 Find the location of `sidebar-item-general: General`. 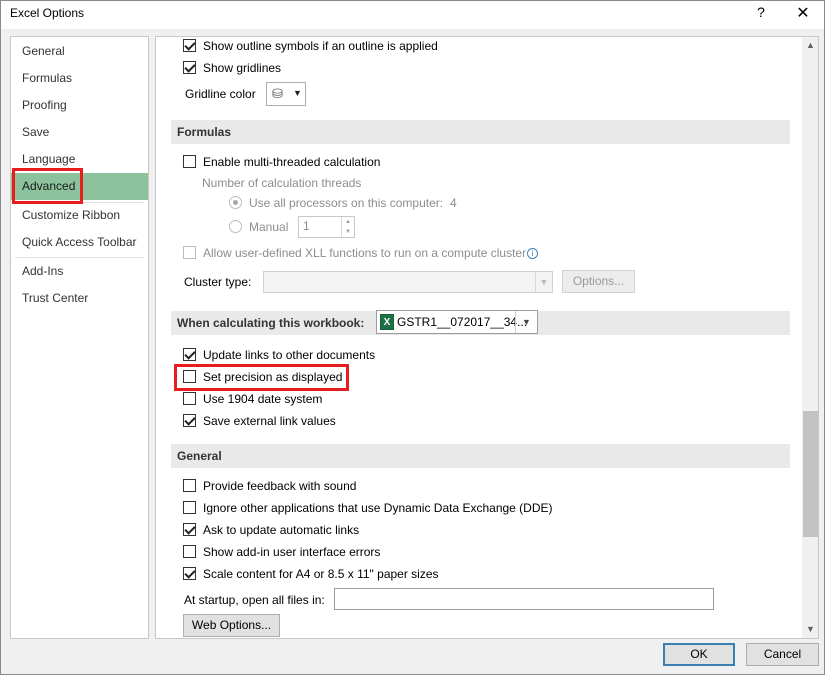

sidebar-item-general: General is located at coordinates (79, 51).